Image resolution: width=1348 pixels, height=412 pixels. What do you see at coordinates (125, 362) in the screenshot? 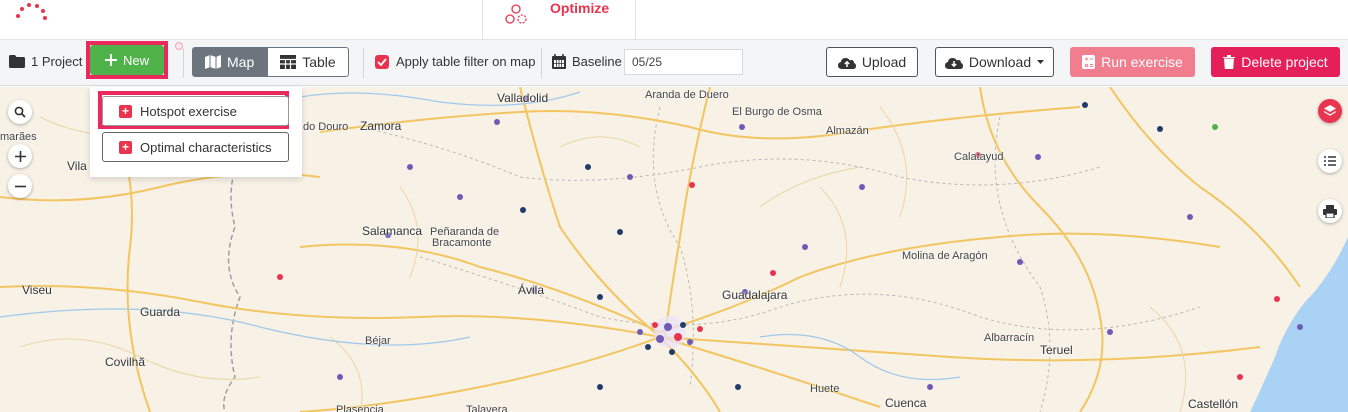
I see `map-place-label: Covilhã` at bounding box center [125, 362].